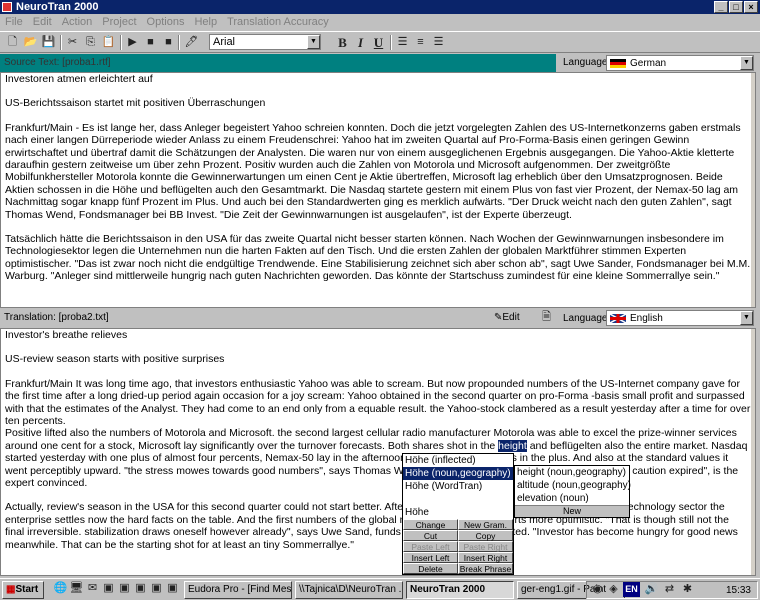 The width and height of the screenshot is (760, 600). Describe the element at coordinates (278, 63) in the screenshot. I see `source-label-bar: Source Text: [proba1.rtf]` at that location.